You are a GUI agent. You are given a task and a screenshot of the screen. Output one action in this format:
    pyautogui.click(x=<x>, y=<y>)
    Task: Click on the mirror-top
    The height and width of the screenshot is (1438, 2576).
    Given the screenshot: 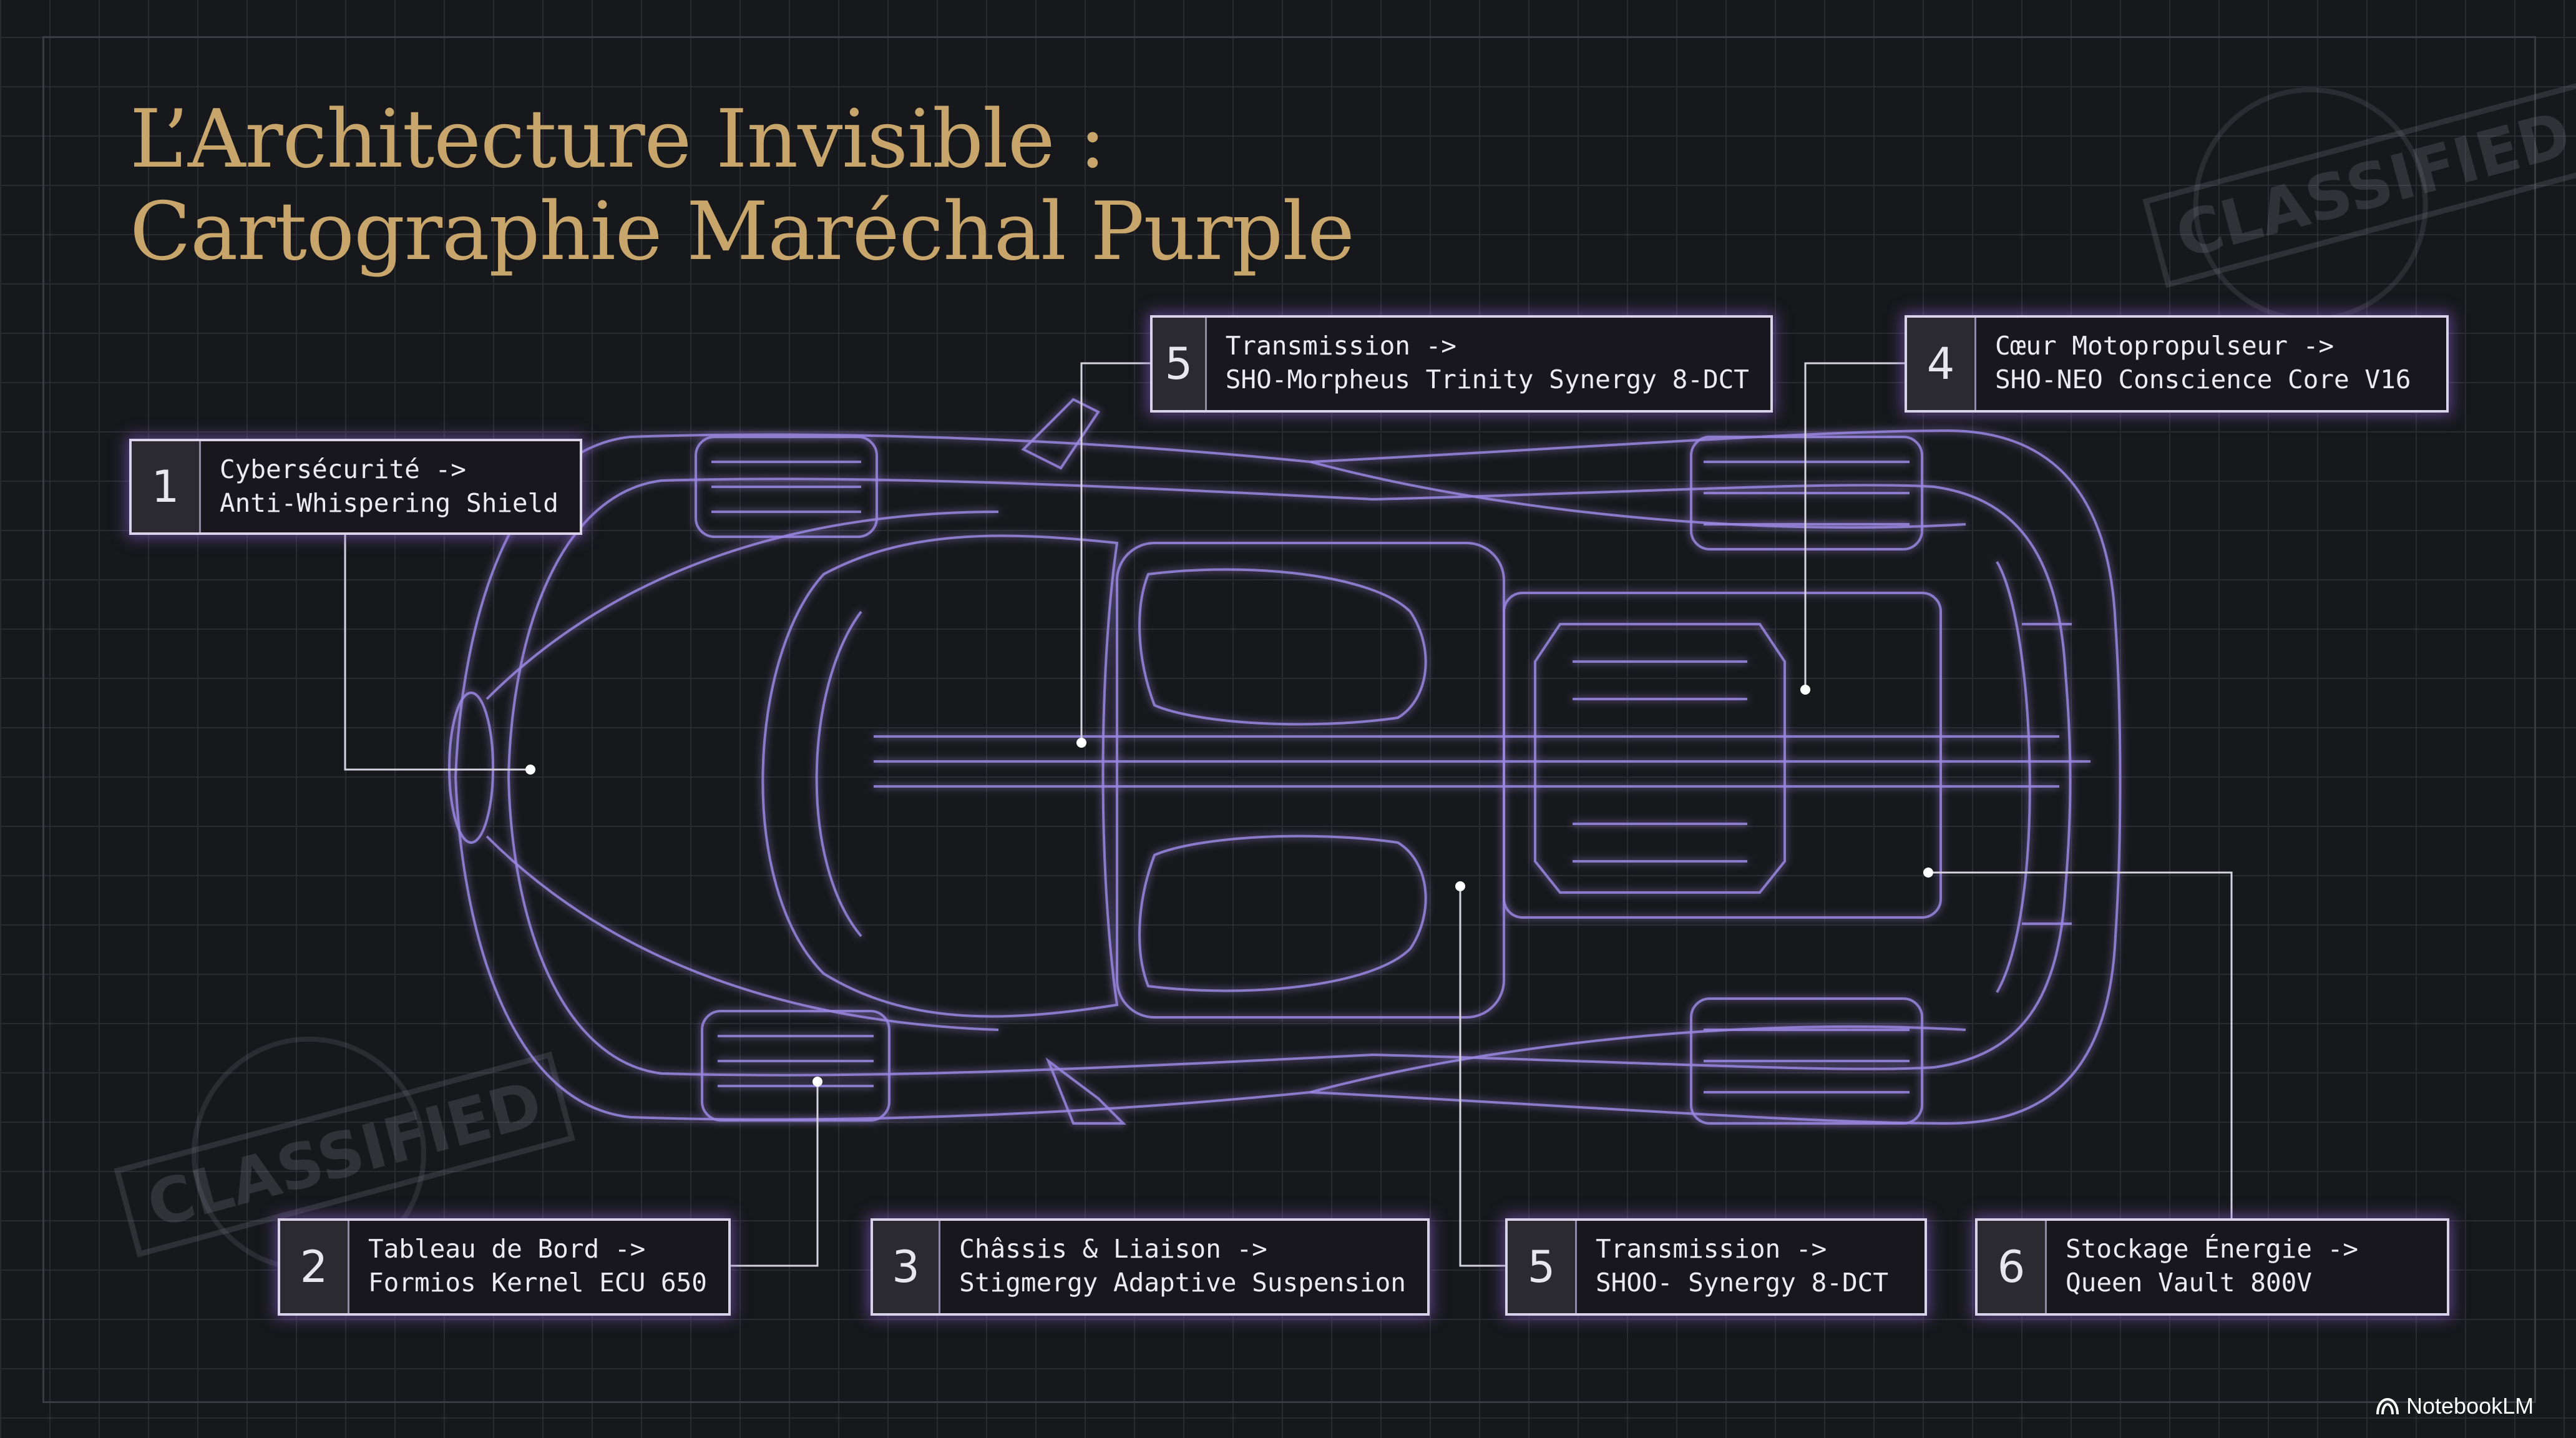 What is the action you would take?
    pyautogui.click(x=1060, y=434)
    